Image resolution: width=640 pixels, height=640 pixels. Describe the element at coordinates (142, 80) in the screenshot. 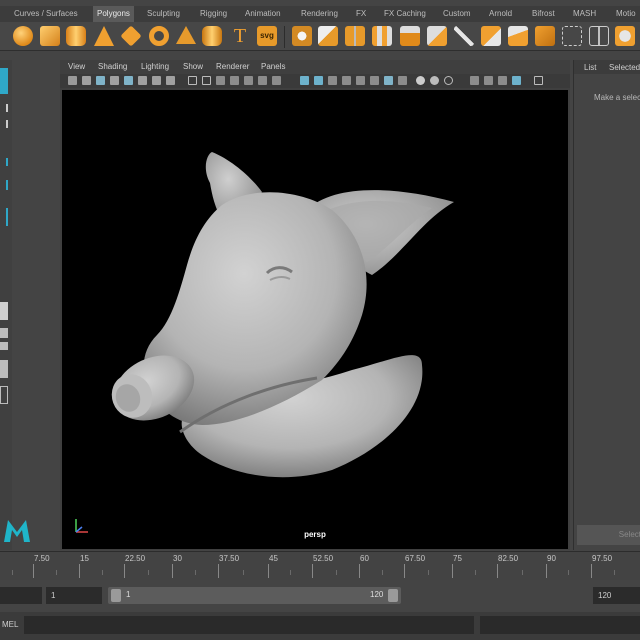

I see `grease-pencil-icon` at that location.